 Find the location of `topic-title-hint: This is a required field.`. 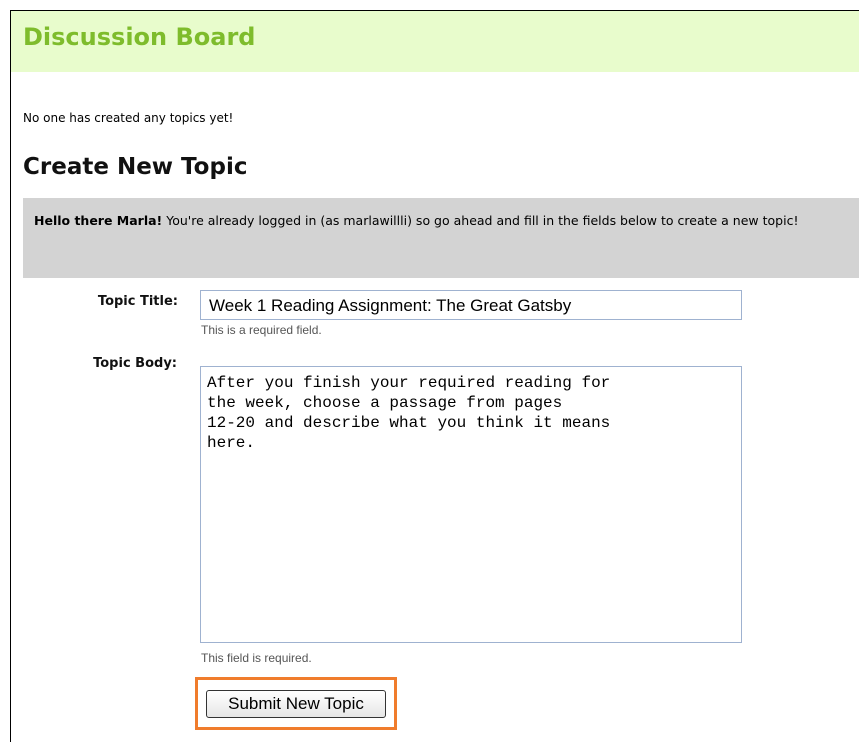

topic-title-hint: This is a required field. is located at coordinates (261, 330).